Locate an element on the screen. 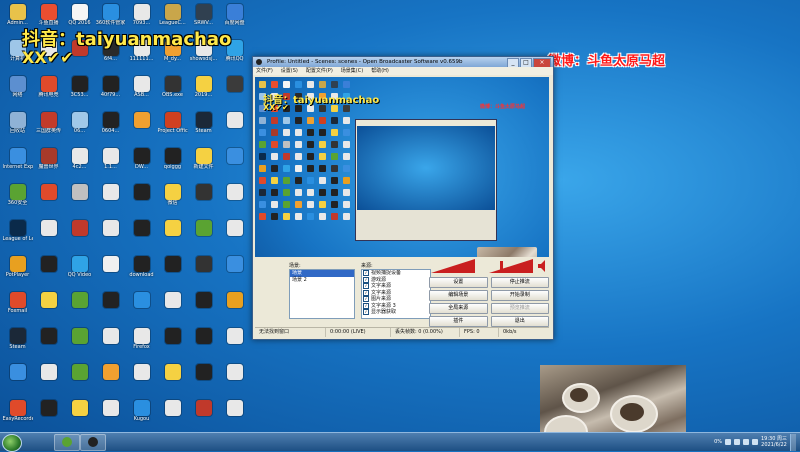 This screenshot has height=452, width=800. obs-button: 设置 is located at coordinates (458, 282).